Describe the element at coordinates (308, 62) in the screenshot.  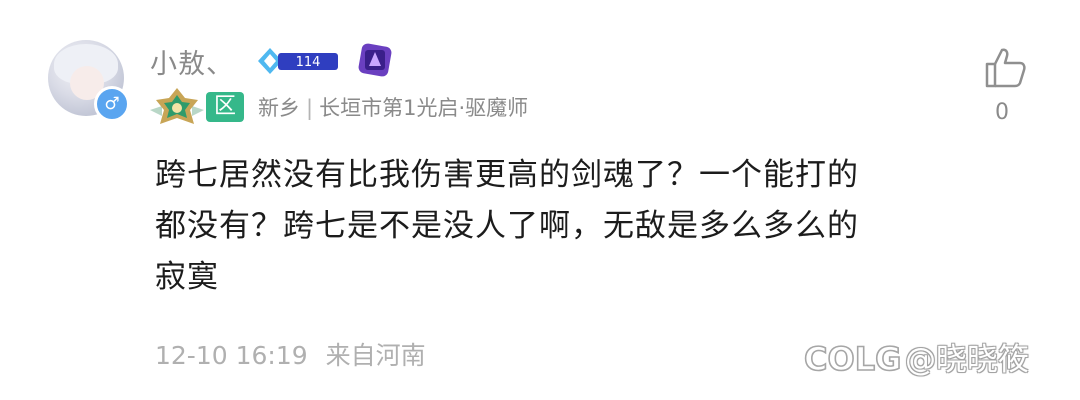
I see `level-number: 114` at that location.